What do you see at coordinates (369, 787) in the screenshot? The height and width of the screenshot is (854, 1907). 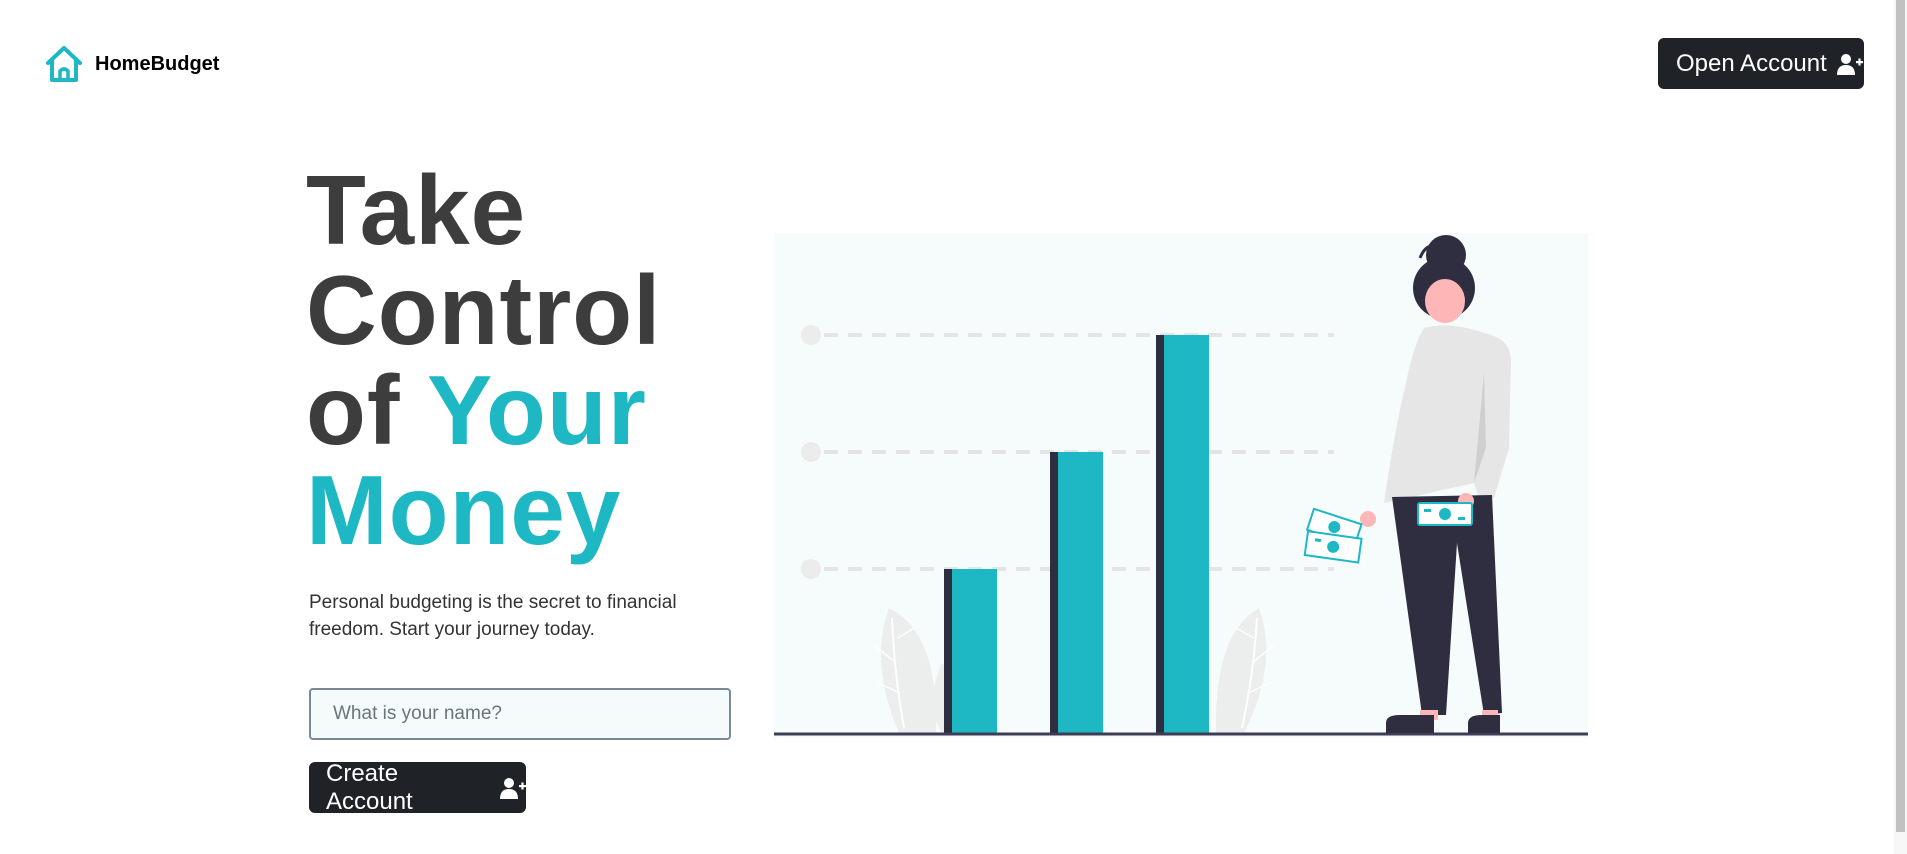 I see `create-account-label: Create Account` at bounding box center [369, 787].